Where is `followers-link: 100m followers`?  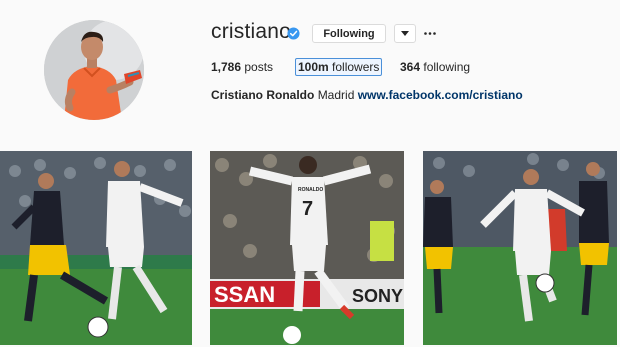
followers-link: 100m followers is located at coordinates (339, 67).